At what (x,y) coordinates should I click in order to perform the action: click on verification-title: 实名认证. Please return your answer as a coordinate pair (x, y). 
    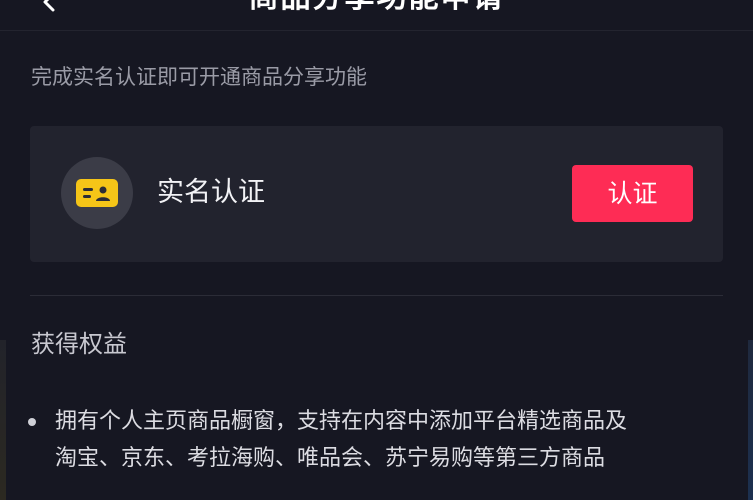
    Looking at the image, I should click on (211, 192).